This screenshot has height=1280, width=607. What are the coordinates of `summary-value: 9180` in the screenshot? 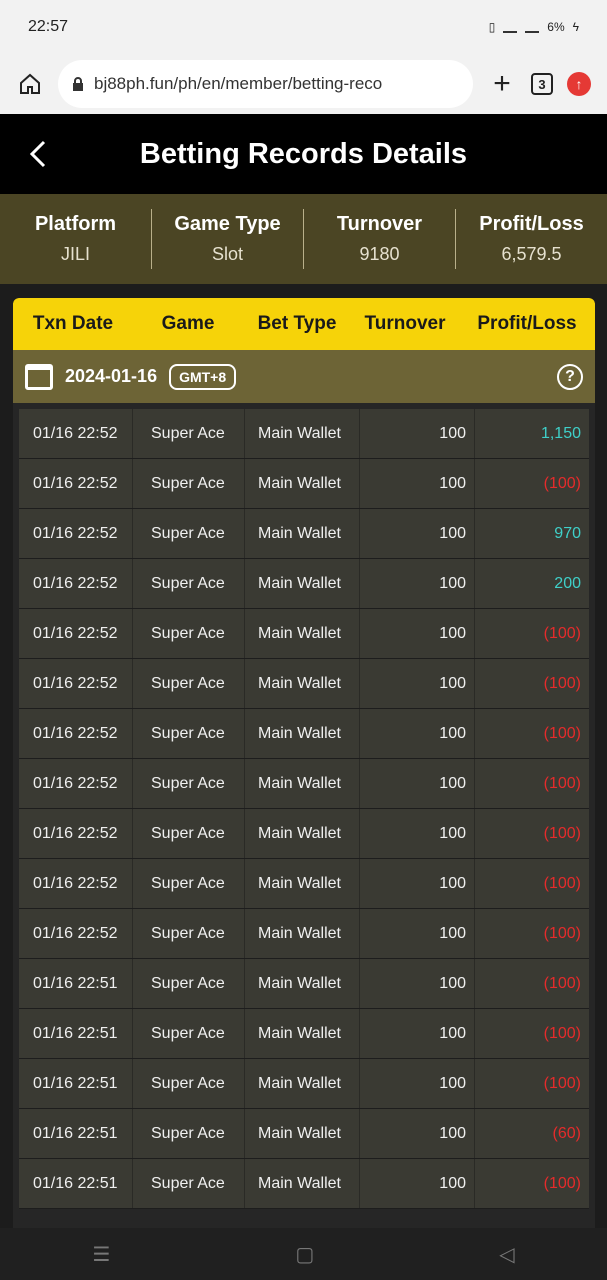 It's located at (379, 254).